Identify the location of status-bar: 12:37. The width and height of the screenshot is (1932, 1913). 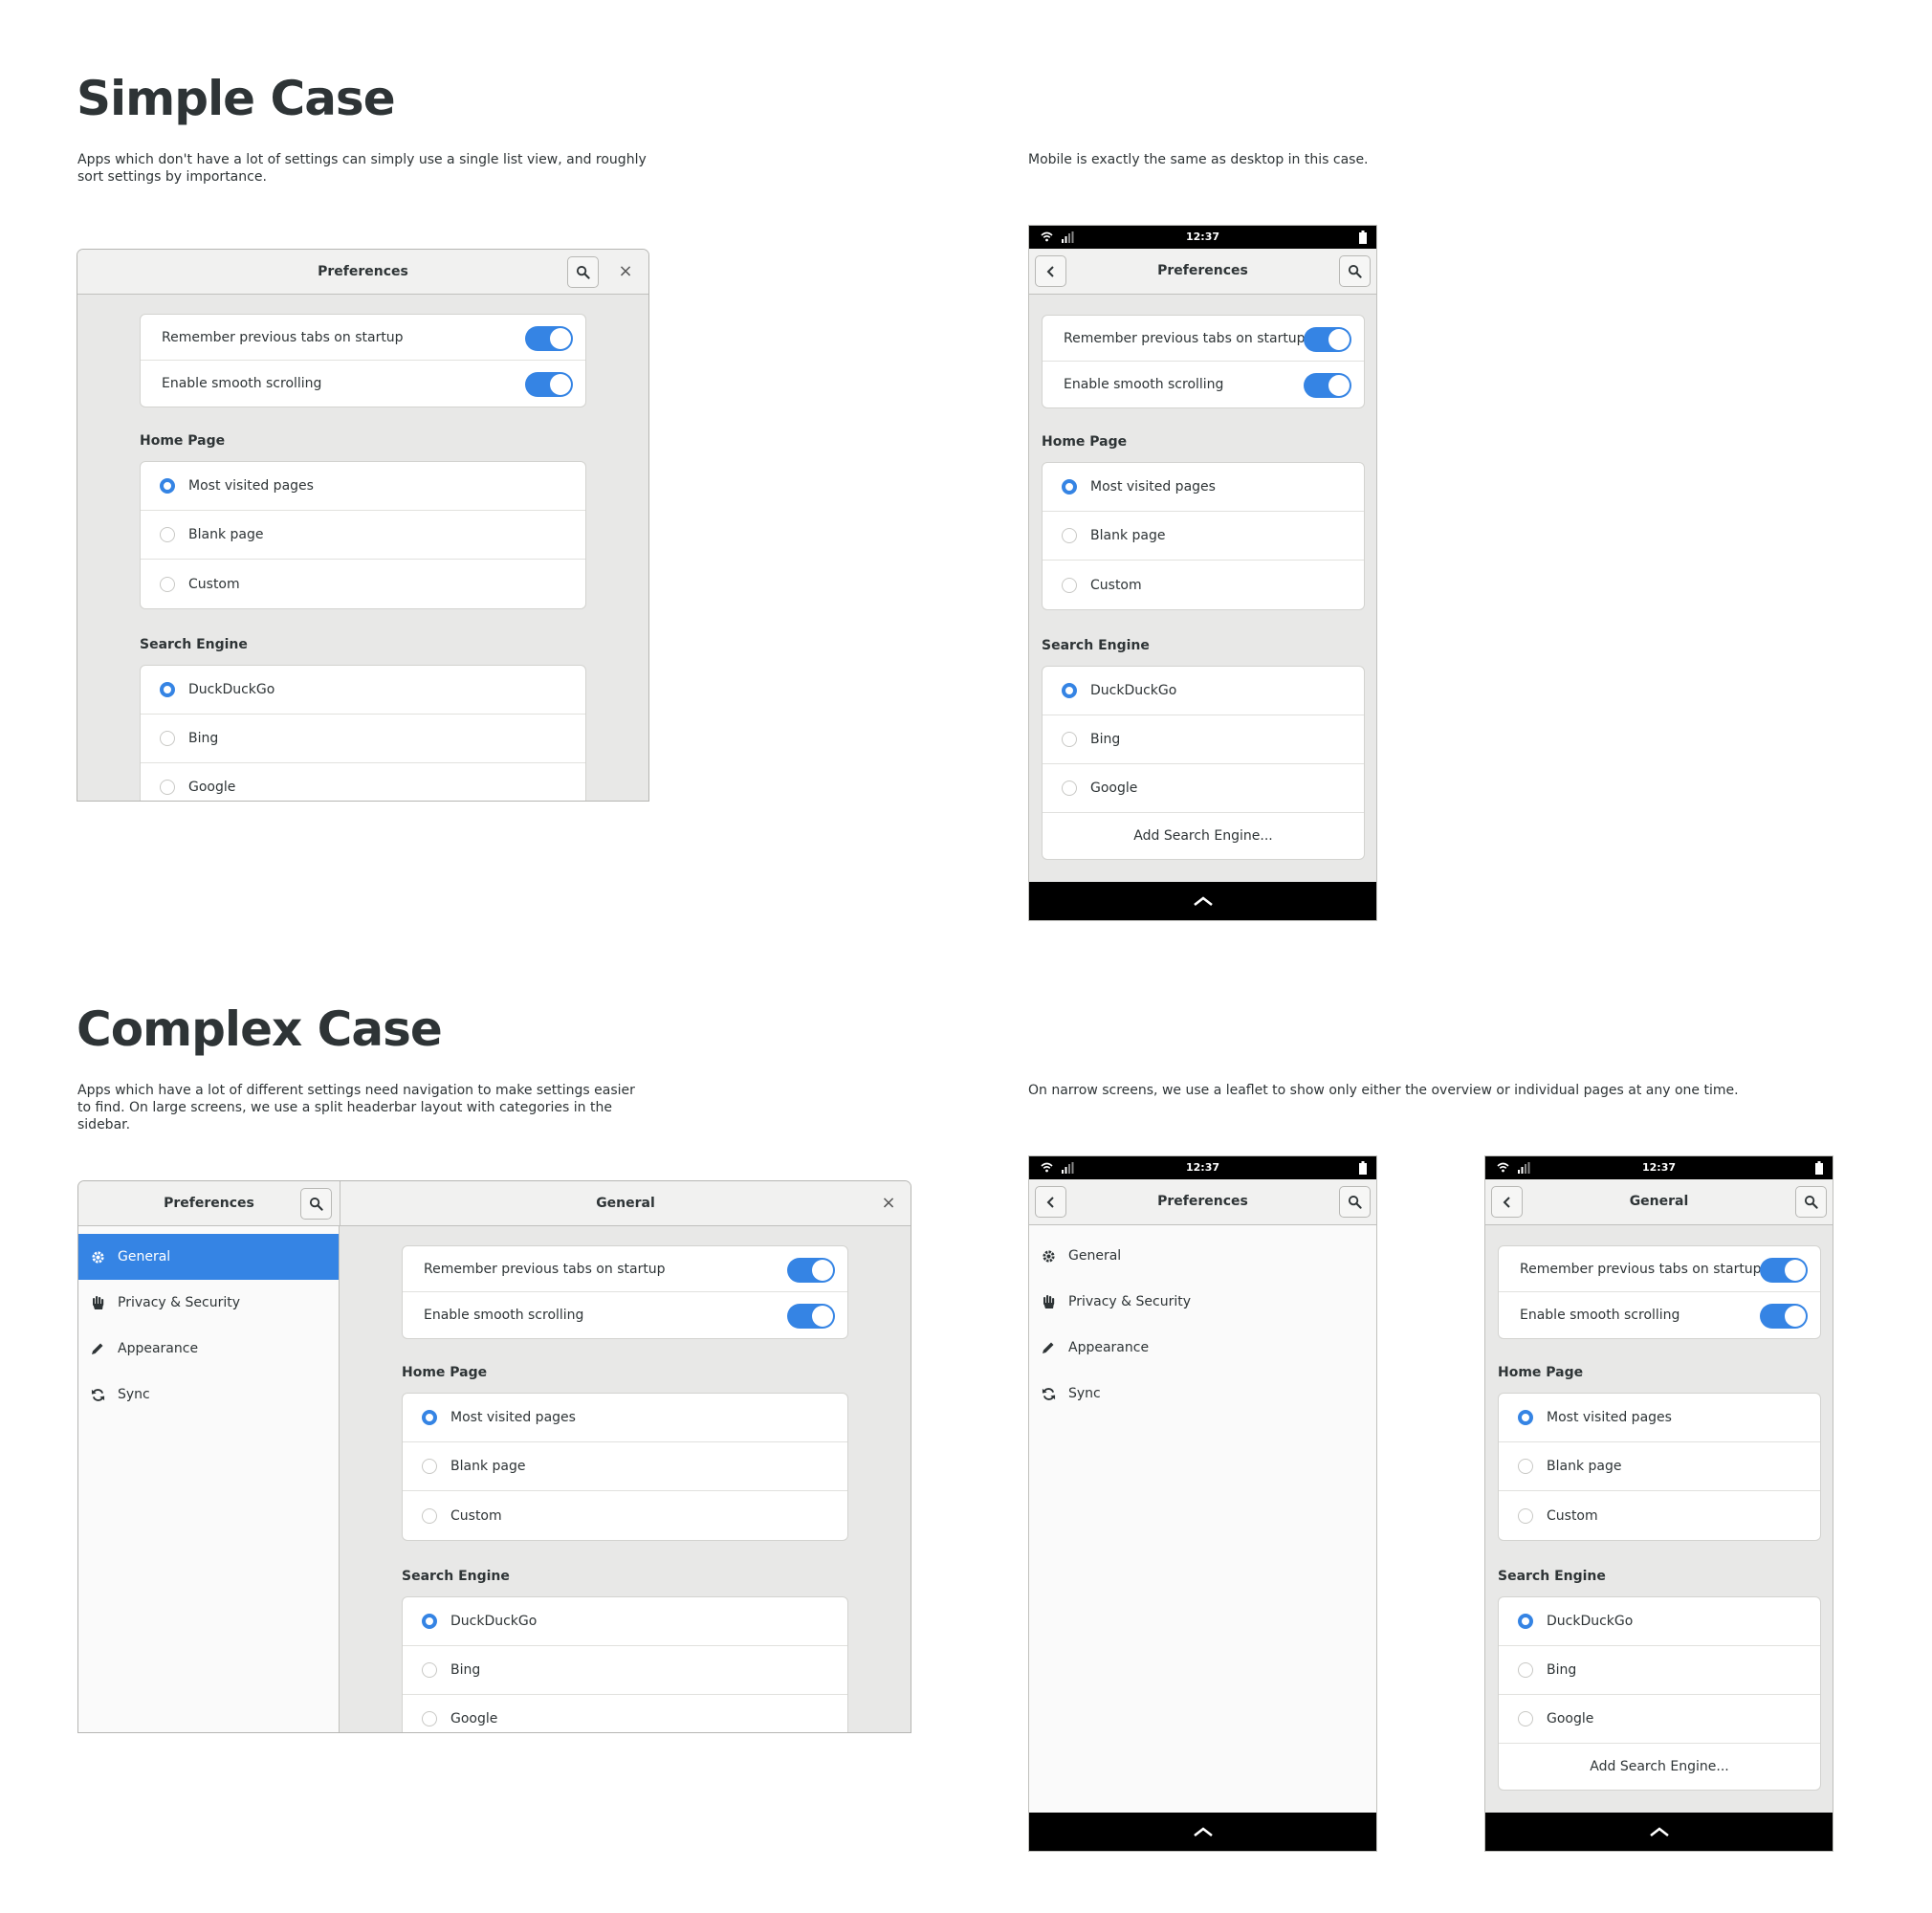
(1202, 1167).